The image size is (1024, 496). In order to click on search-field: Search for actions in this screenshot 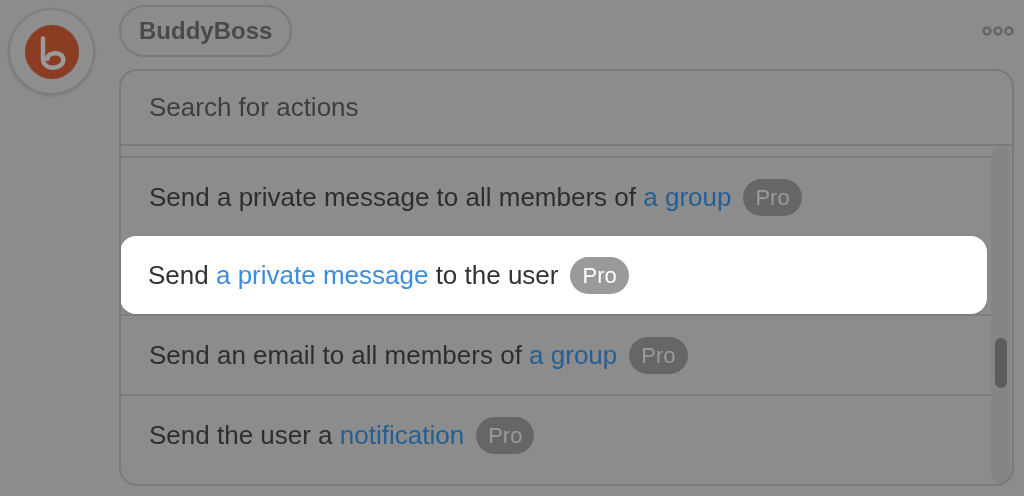, I will do `click(566, 108)`.